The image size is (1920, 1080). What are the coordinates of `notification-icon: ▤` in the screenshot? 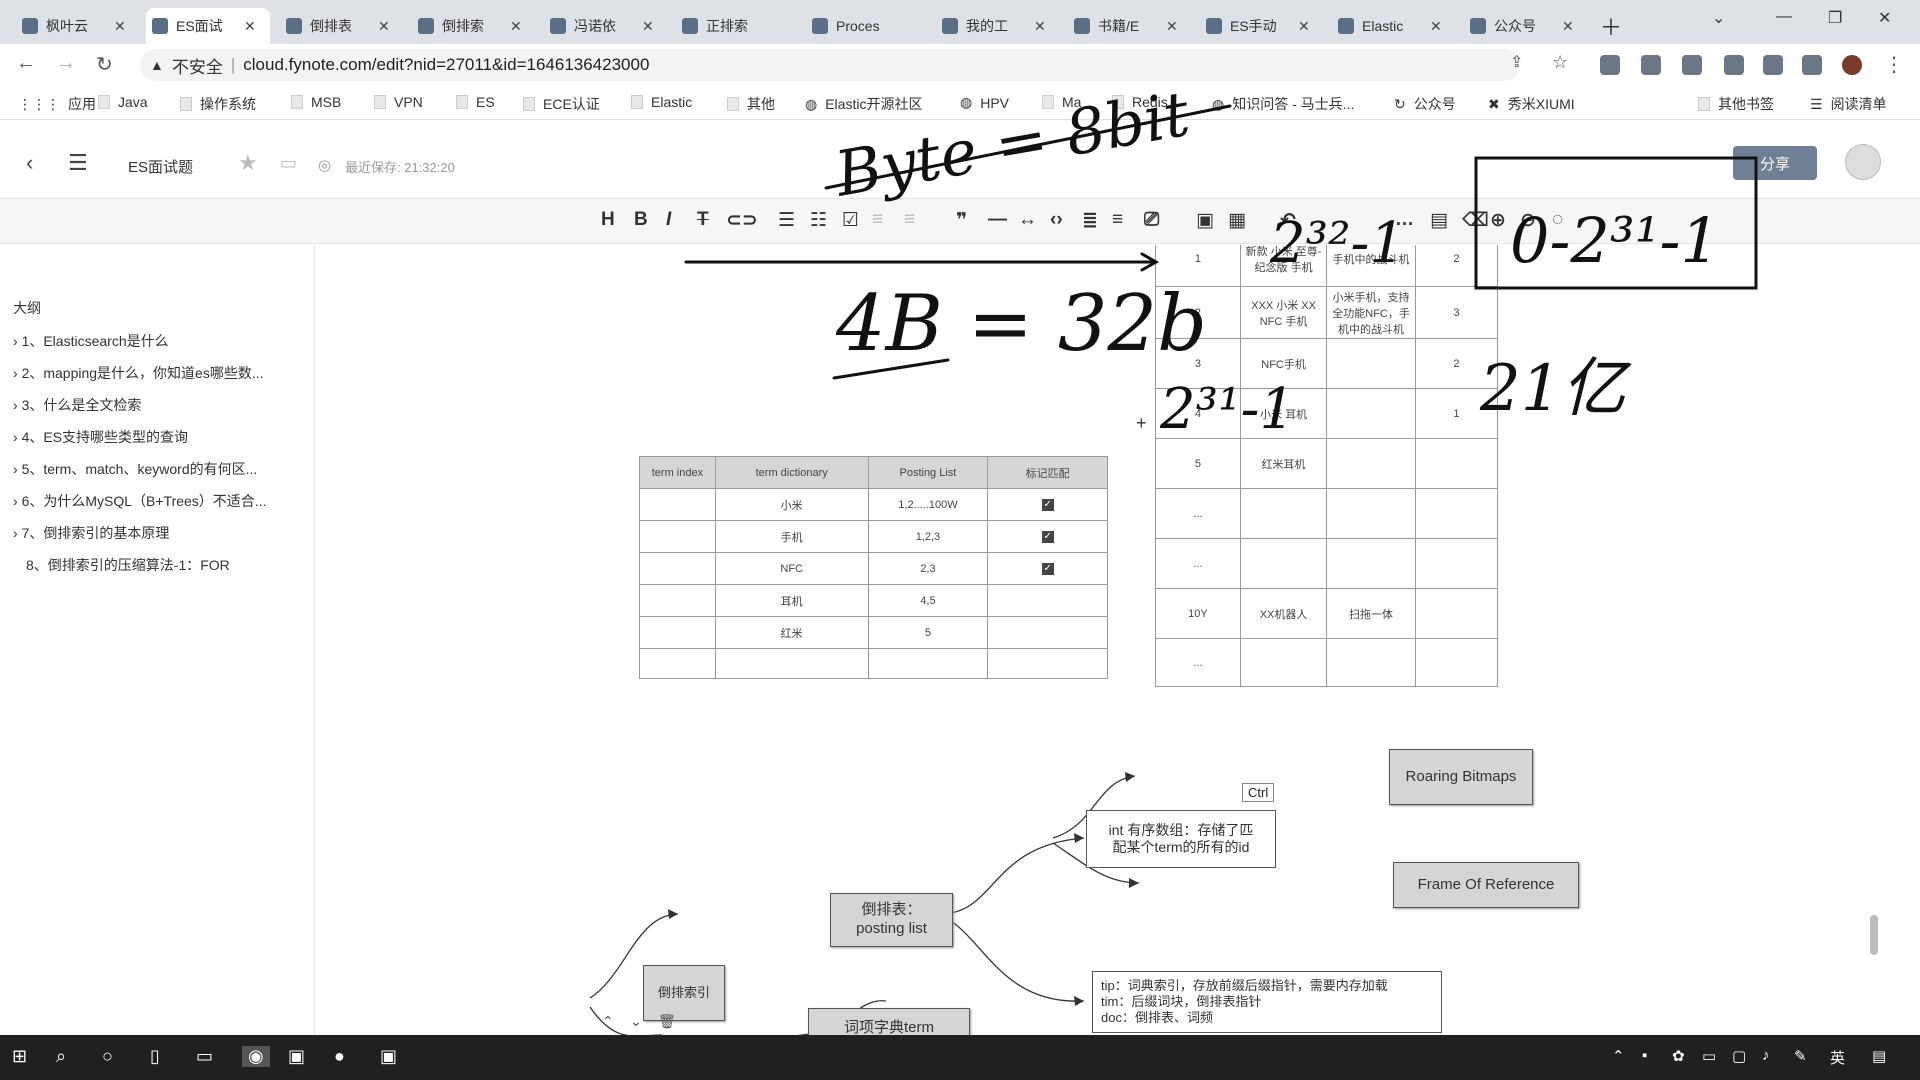 It's located at (1879, 1056).